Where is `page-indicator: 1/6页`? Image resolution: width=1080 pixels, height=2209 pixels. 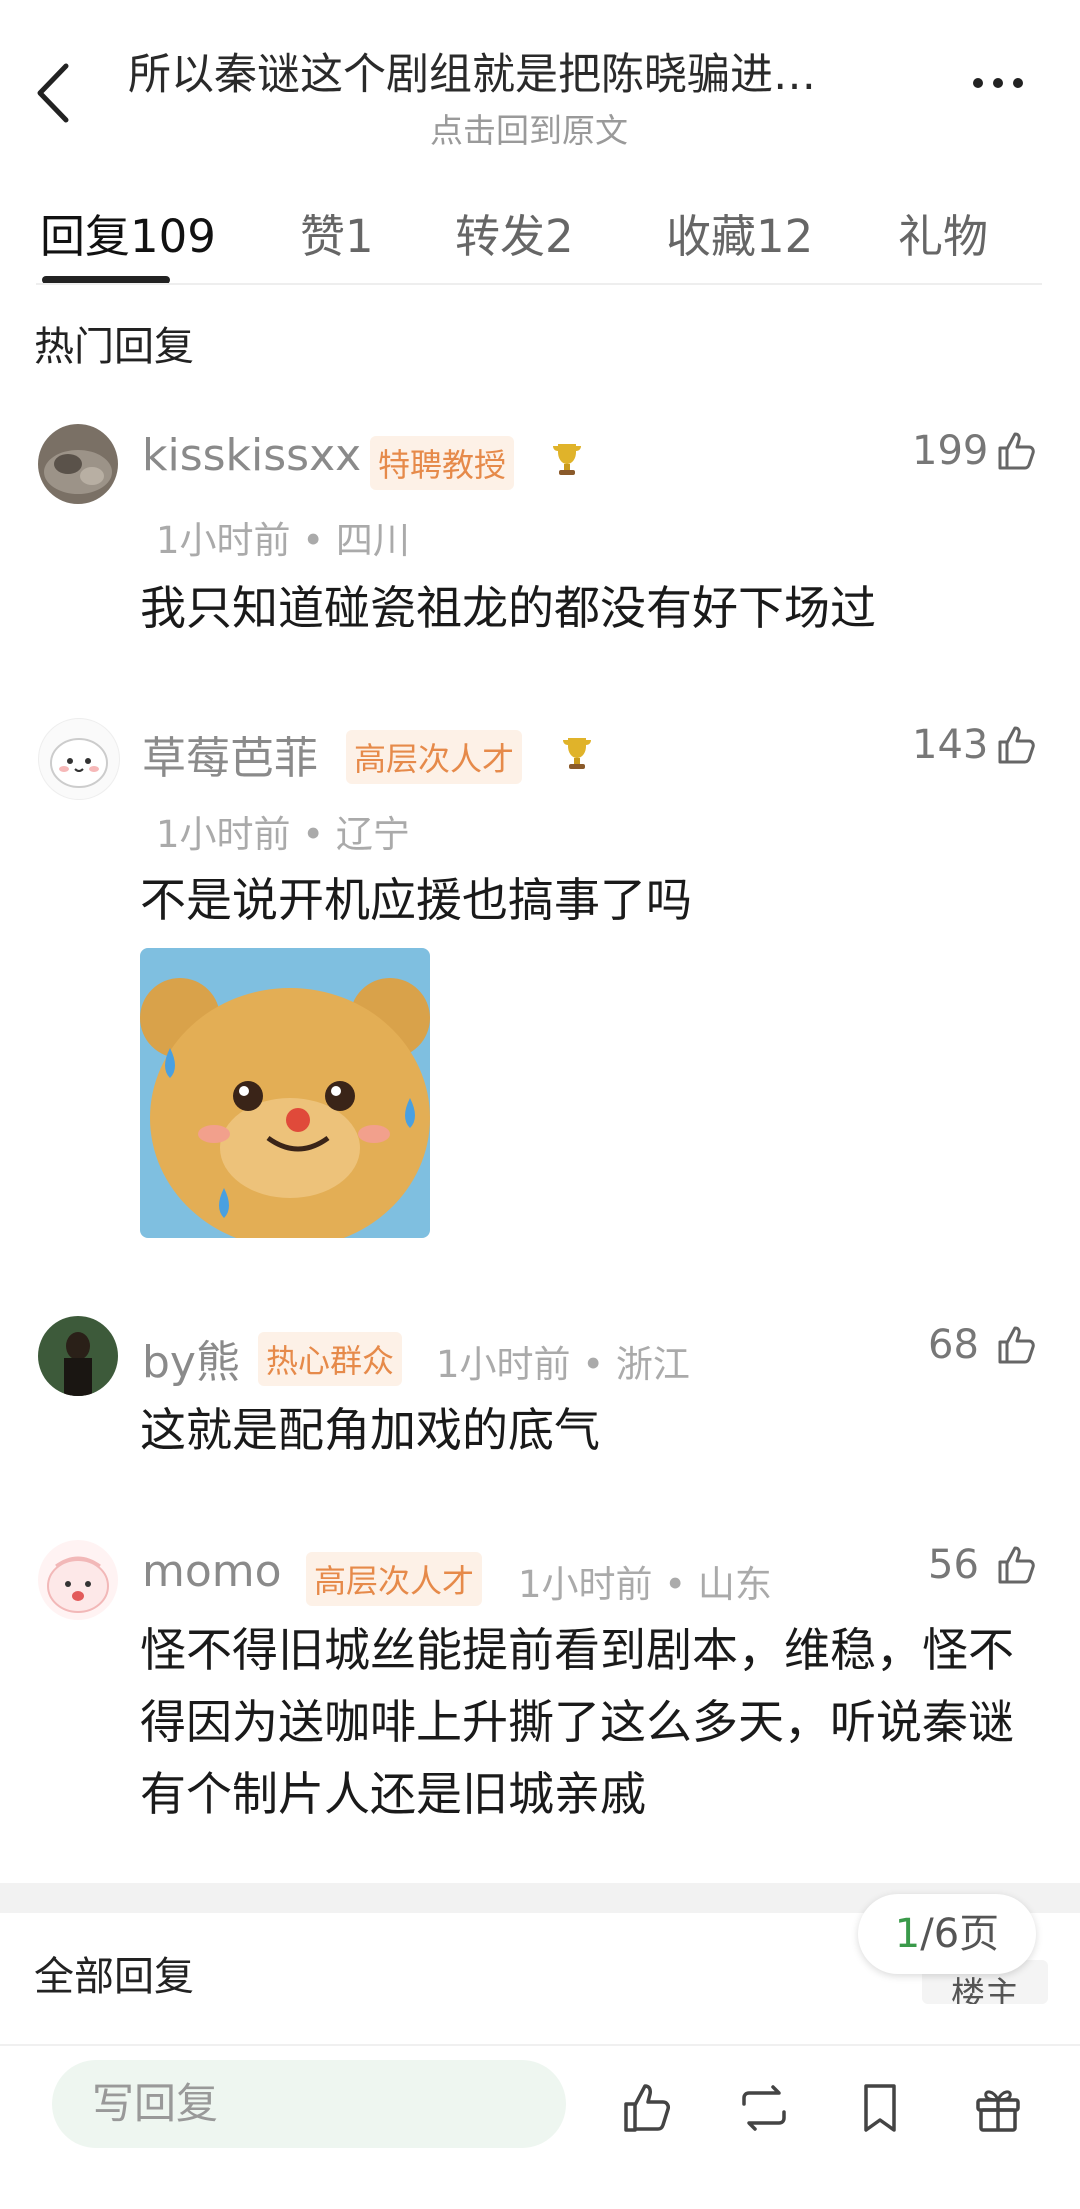
page-indicator: 1/6页 is located at coordinates (947, 1934).